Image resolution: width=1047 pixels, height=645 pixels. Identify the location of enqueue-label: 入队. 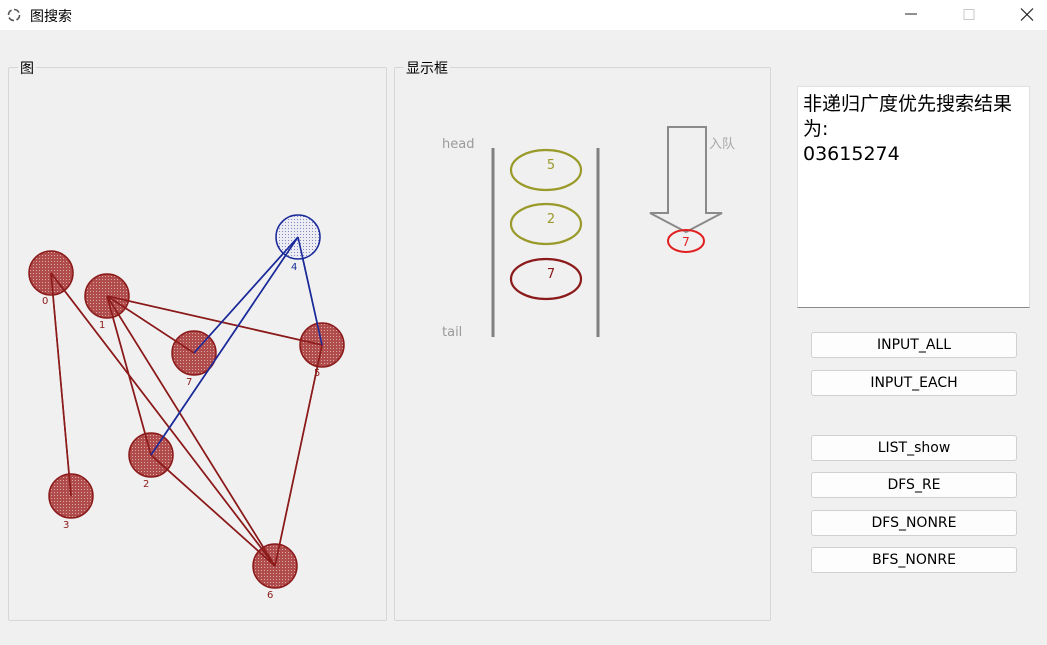
(722, 144).